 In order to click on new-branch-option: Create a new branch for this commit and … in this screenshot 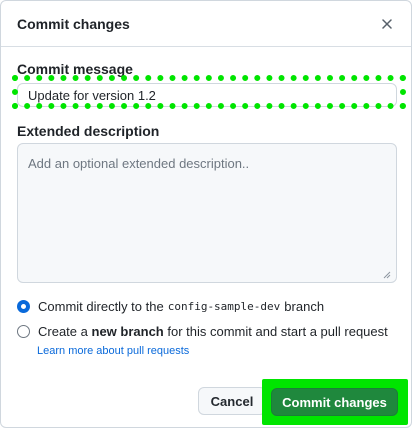, I will do `click(202, 331)`.